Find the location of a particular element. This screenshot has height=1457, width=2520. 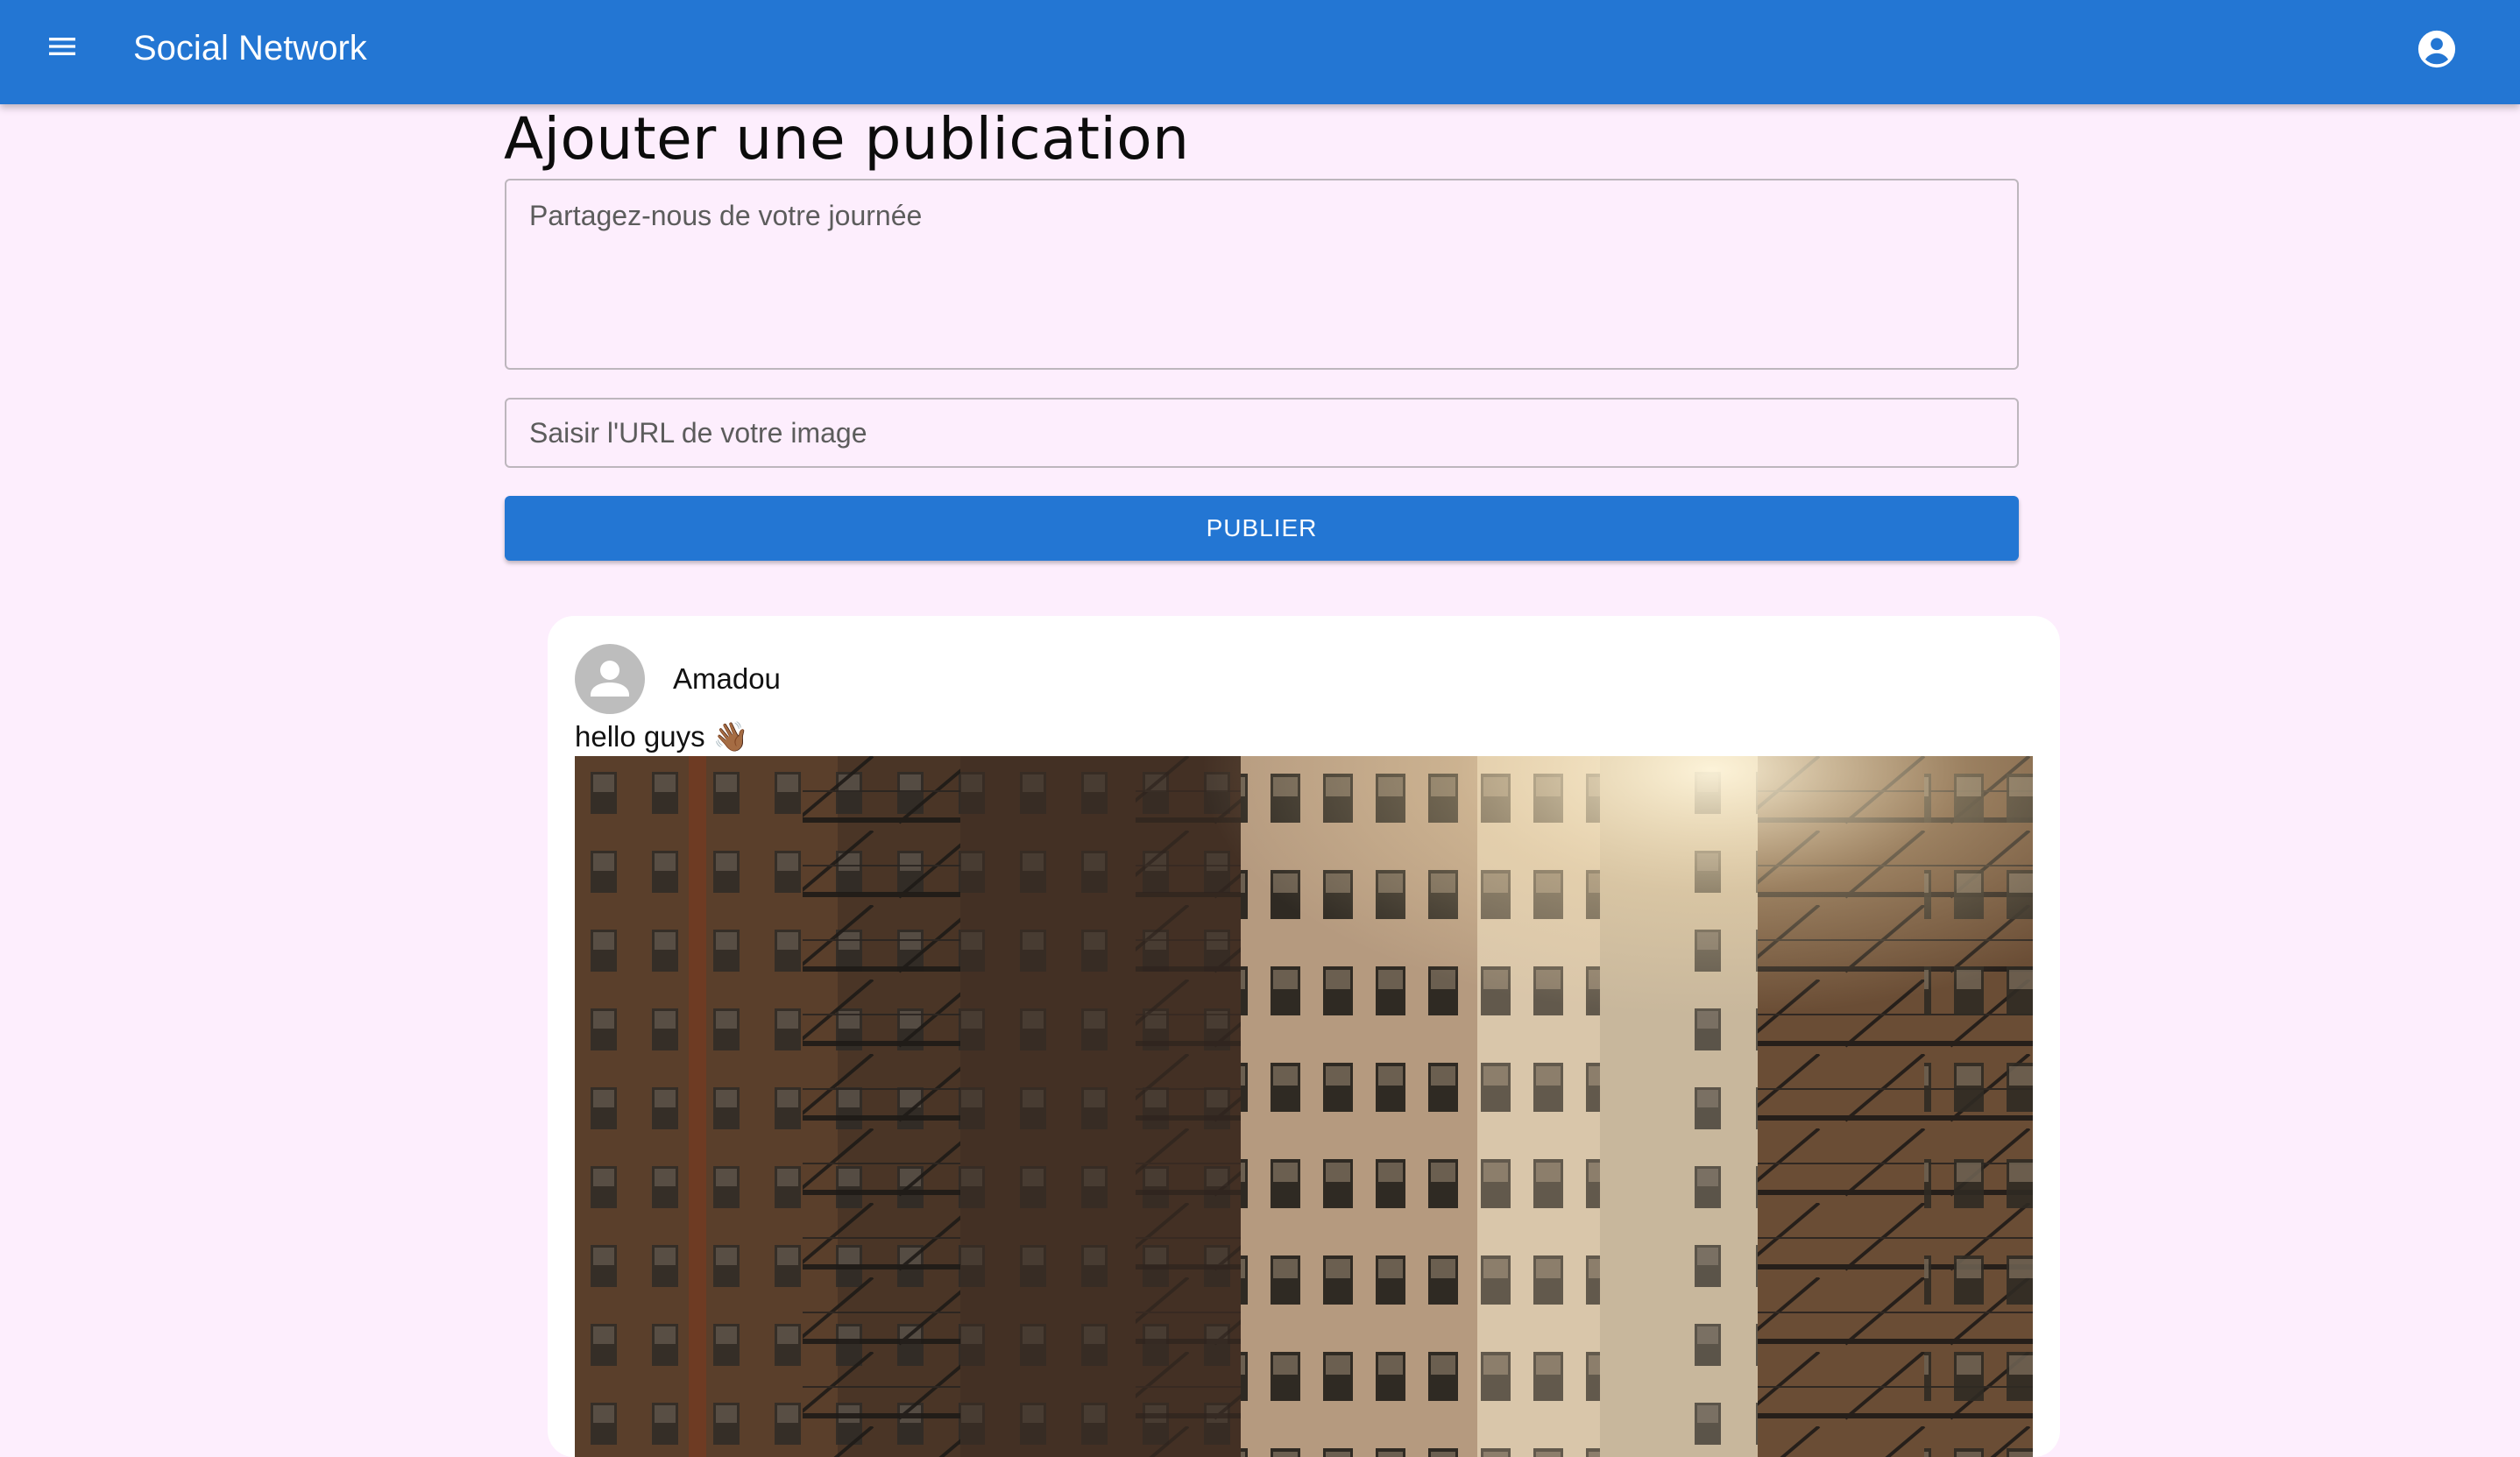

person-icon is located at coordinates (610, 679).